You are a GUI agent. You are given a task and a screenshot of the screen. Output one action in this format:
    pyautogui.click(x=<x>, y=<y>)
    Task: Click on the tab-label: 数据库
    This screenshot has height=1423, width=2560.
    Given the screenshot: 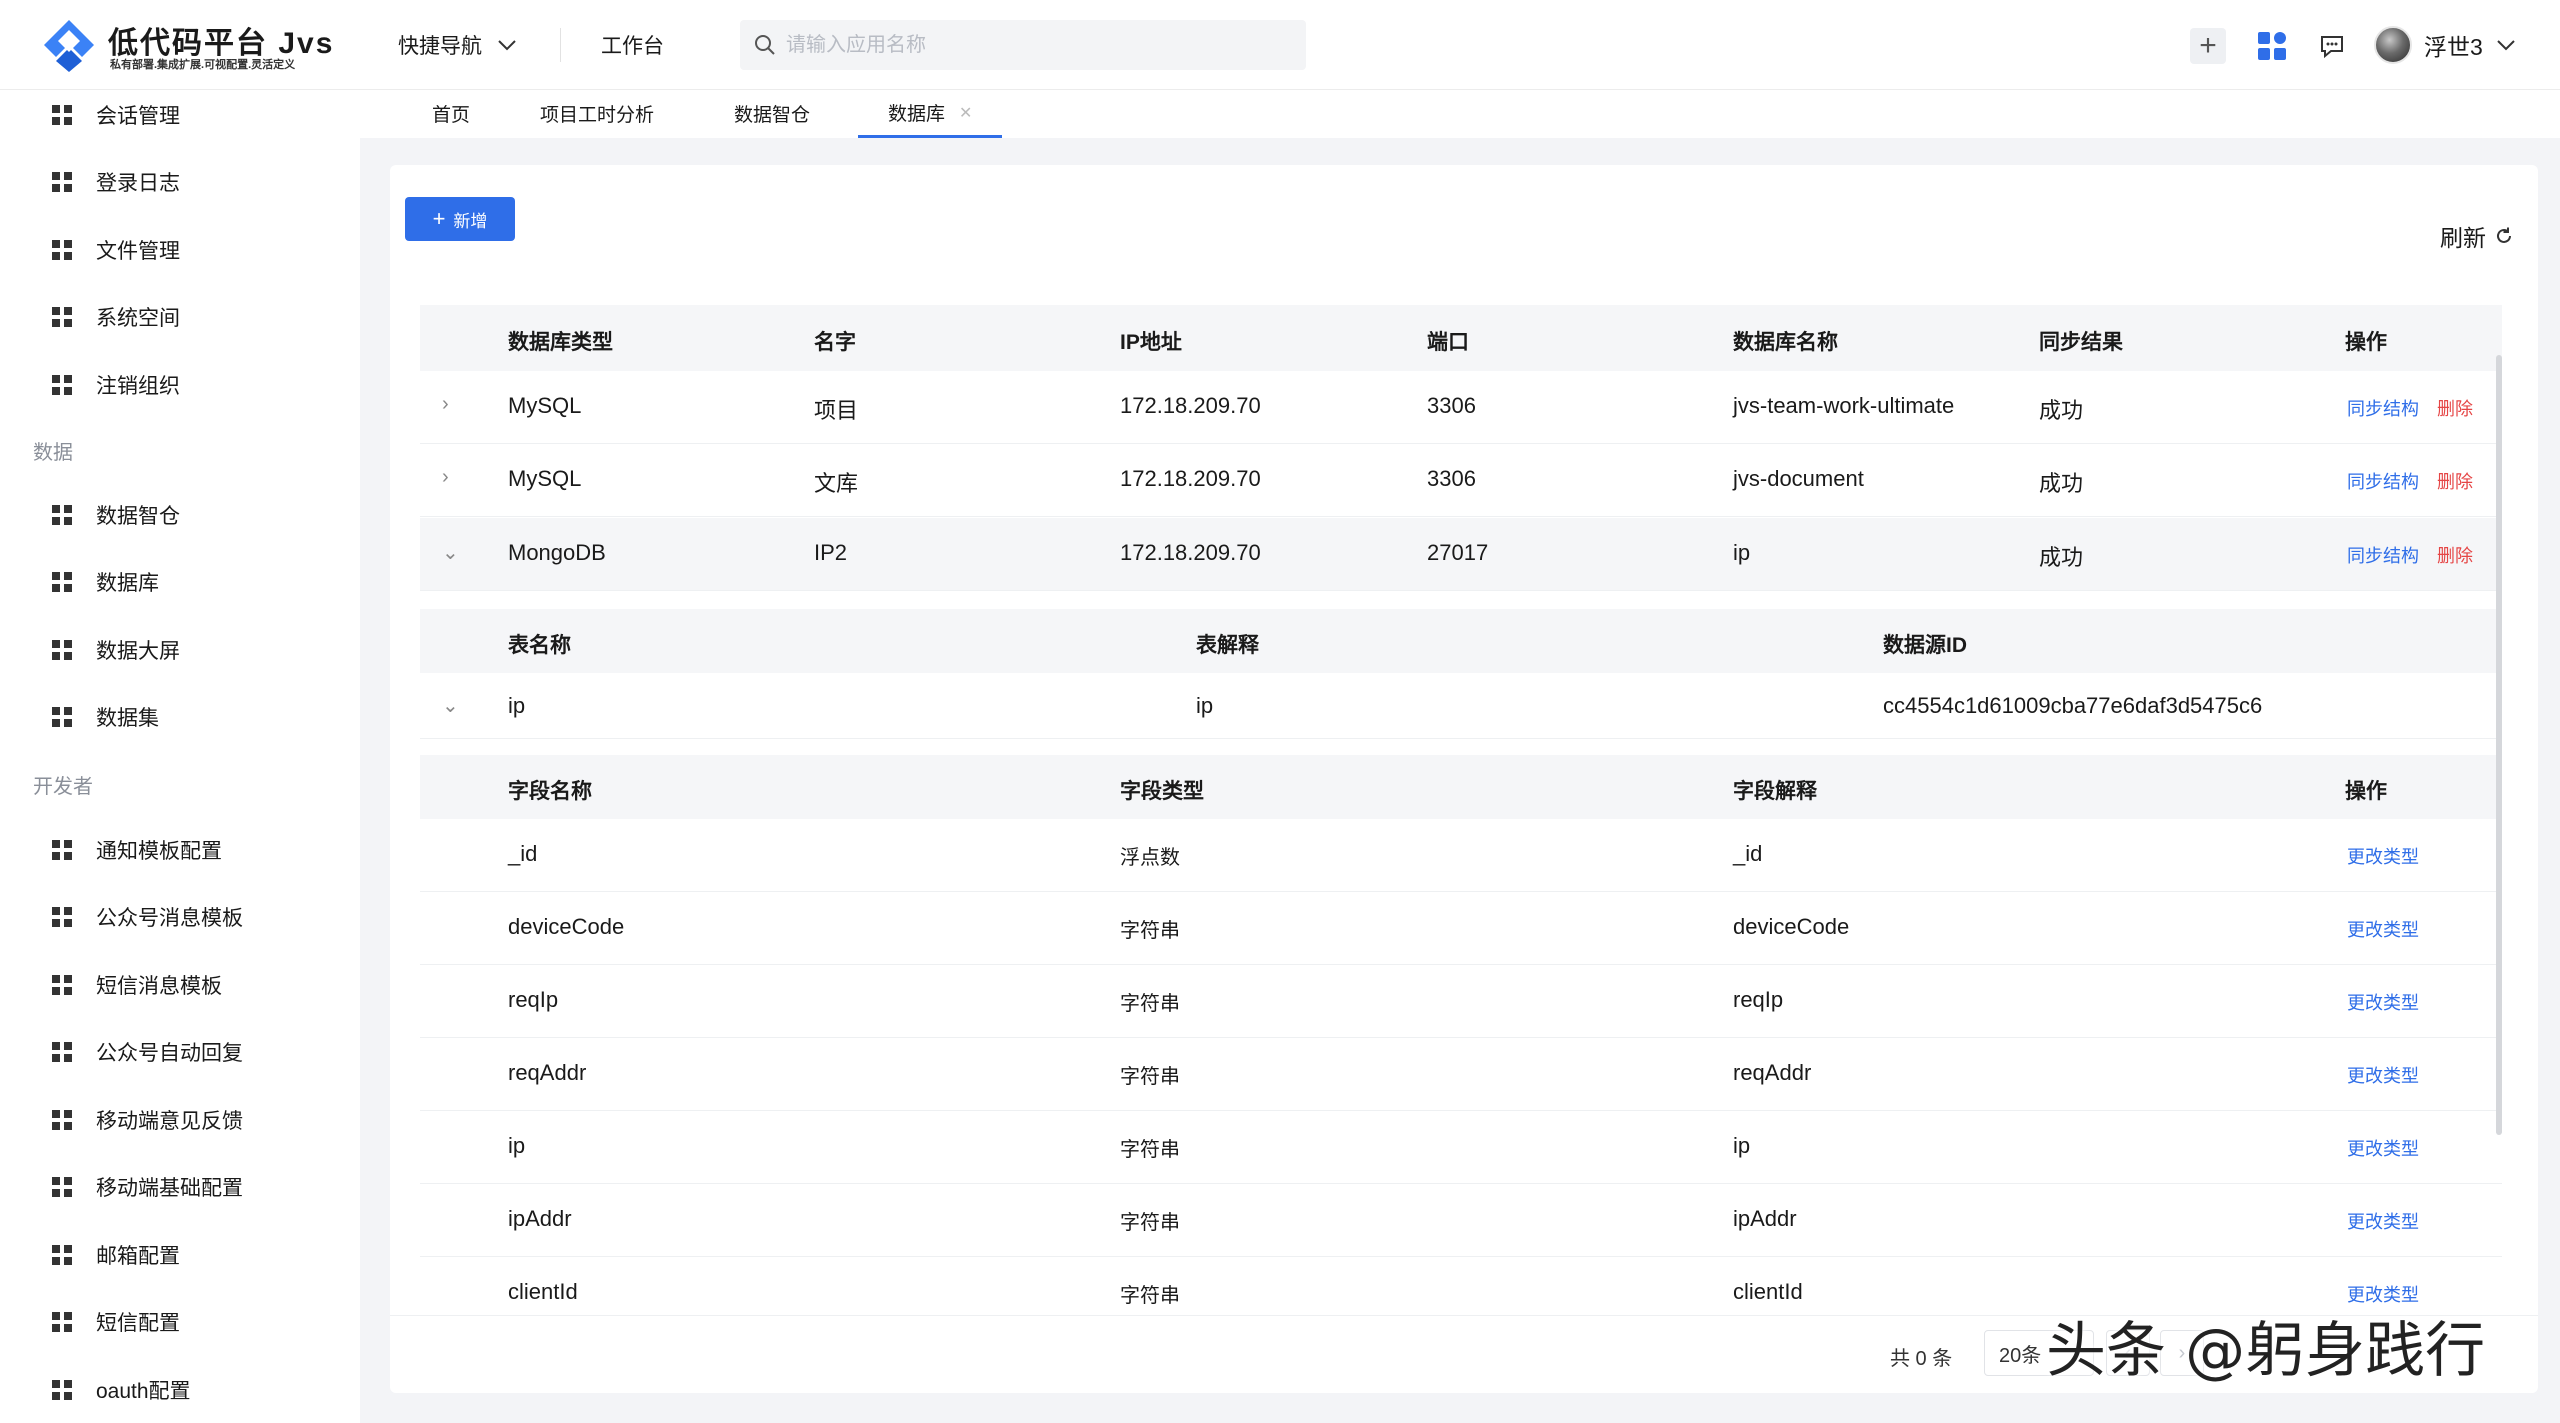 What is the action you would take?
    pyautogui.click(x=917, y=114)
    